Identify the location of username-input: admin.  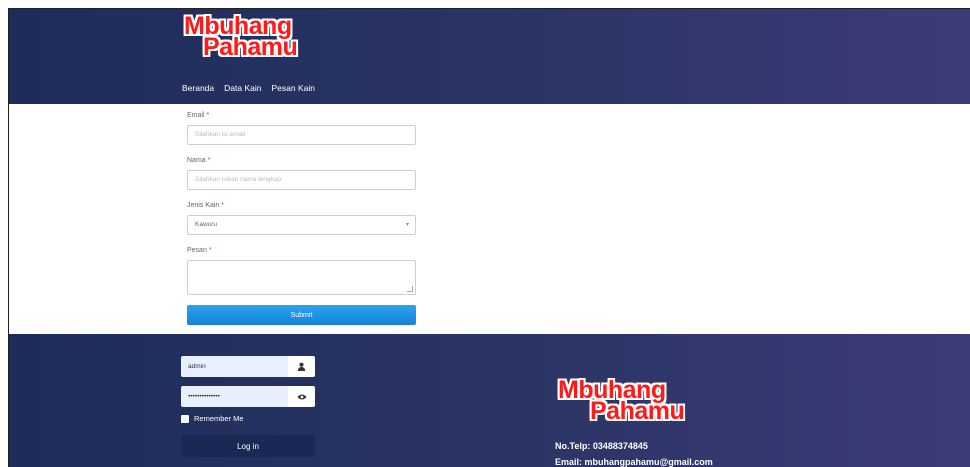
(234, 366).